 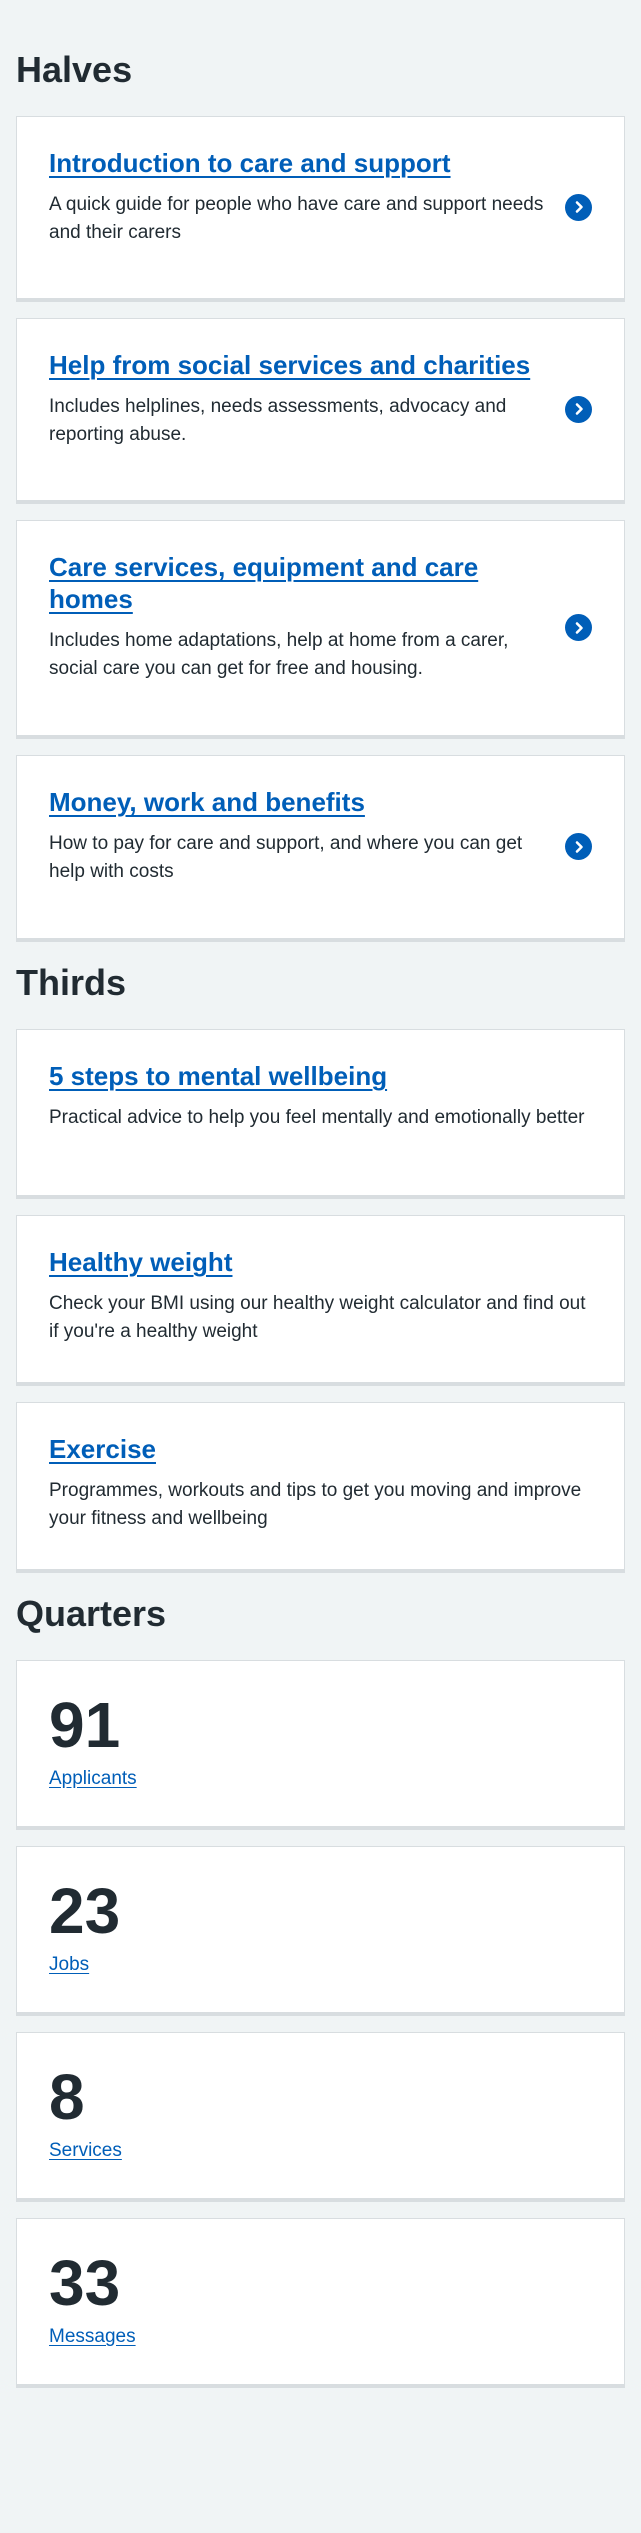 What do you see at coordinates (320, 1931) in the screenshot?
I see `stat-card-jobs: 23 Jobs` at bounding box center [320, 1931].